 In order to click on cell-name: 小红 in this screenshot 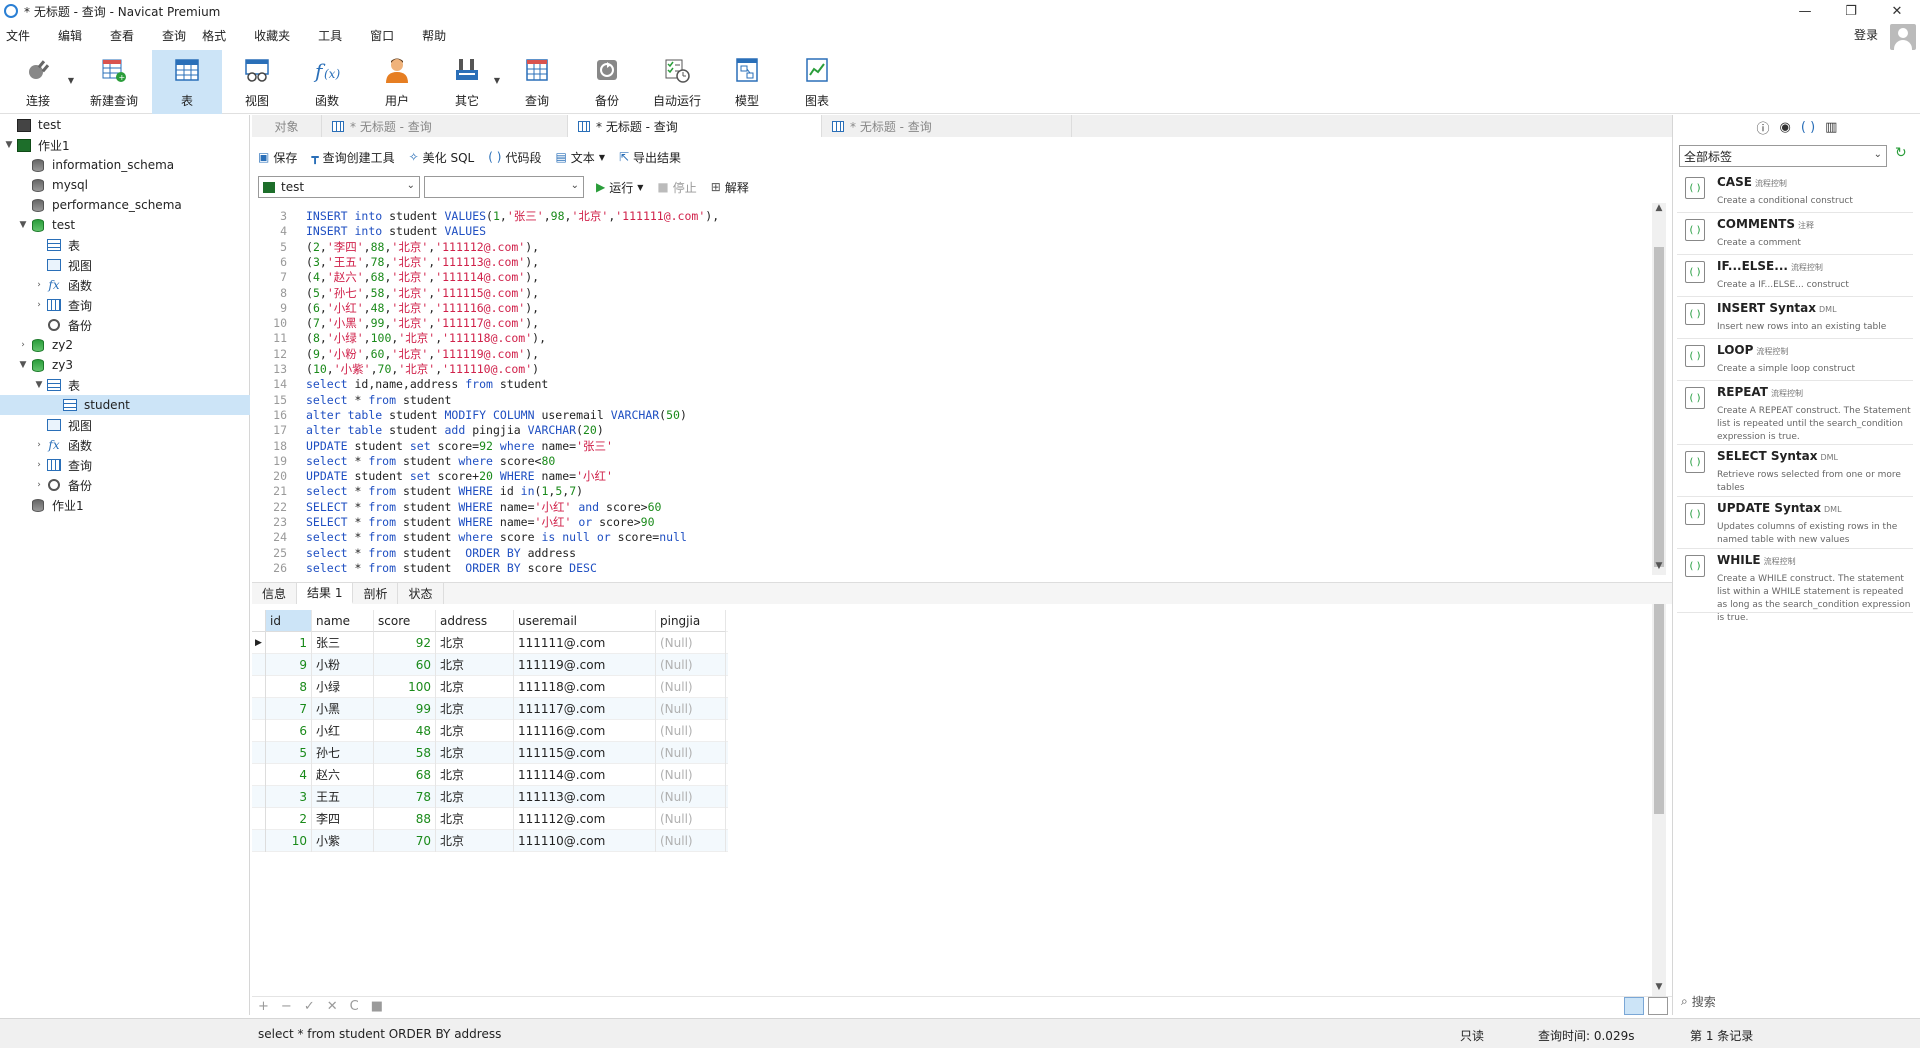, I will do `click(343, 730)`.